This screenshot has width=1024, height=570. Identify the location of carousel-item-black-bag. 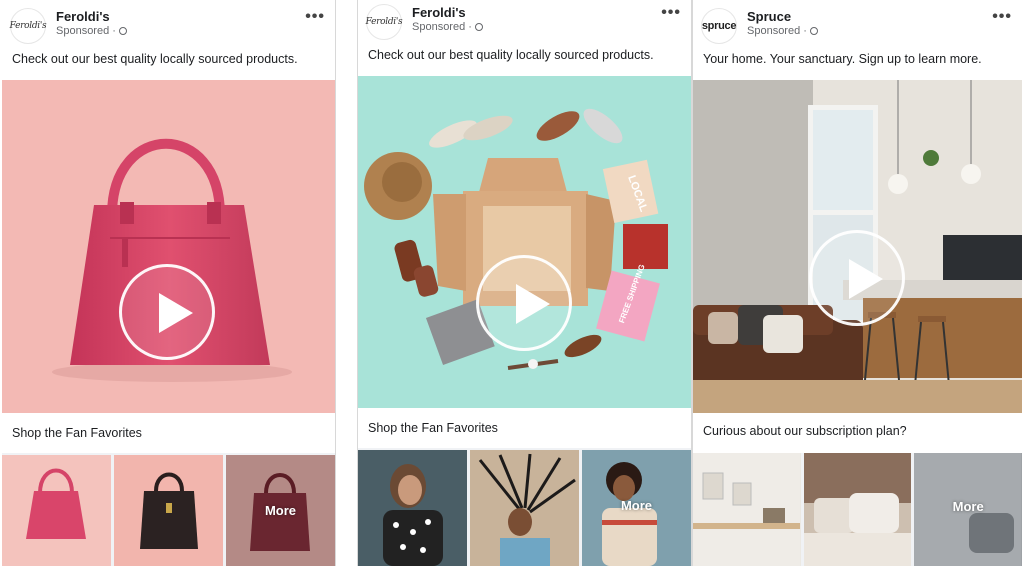
(168, 510).